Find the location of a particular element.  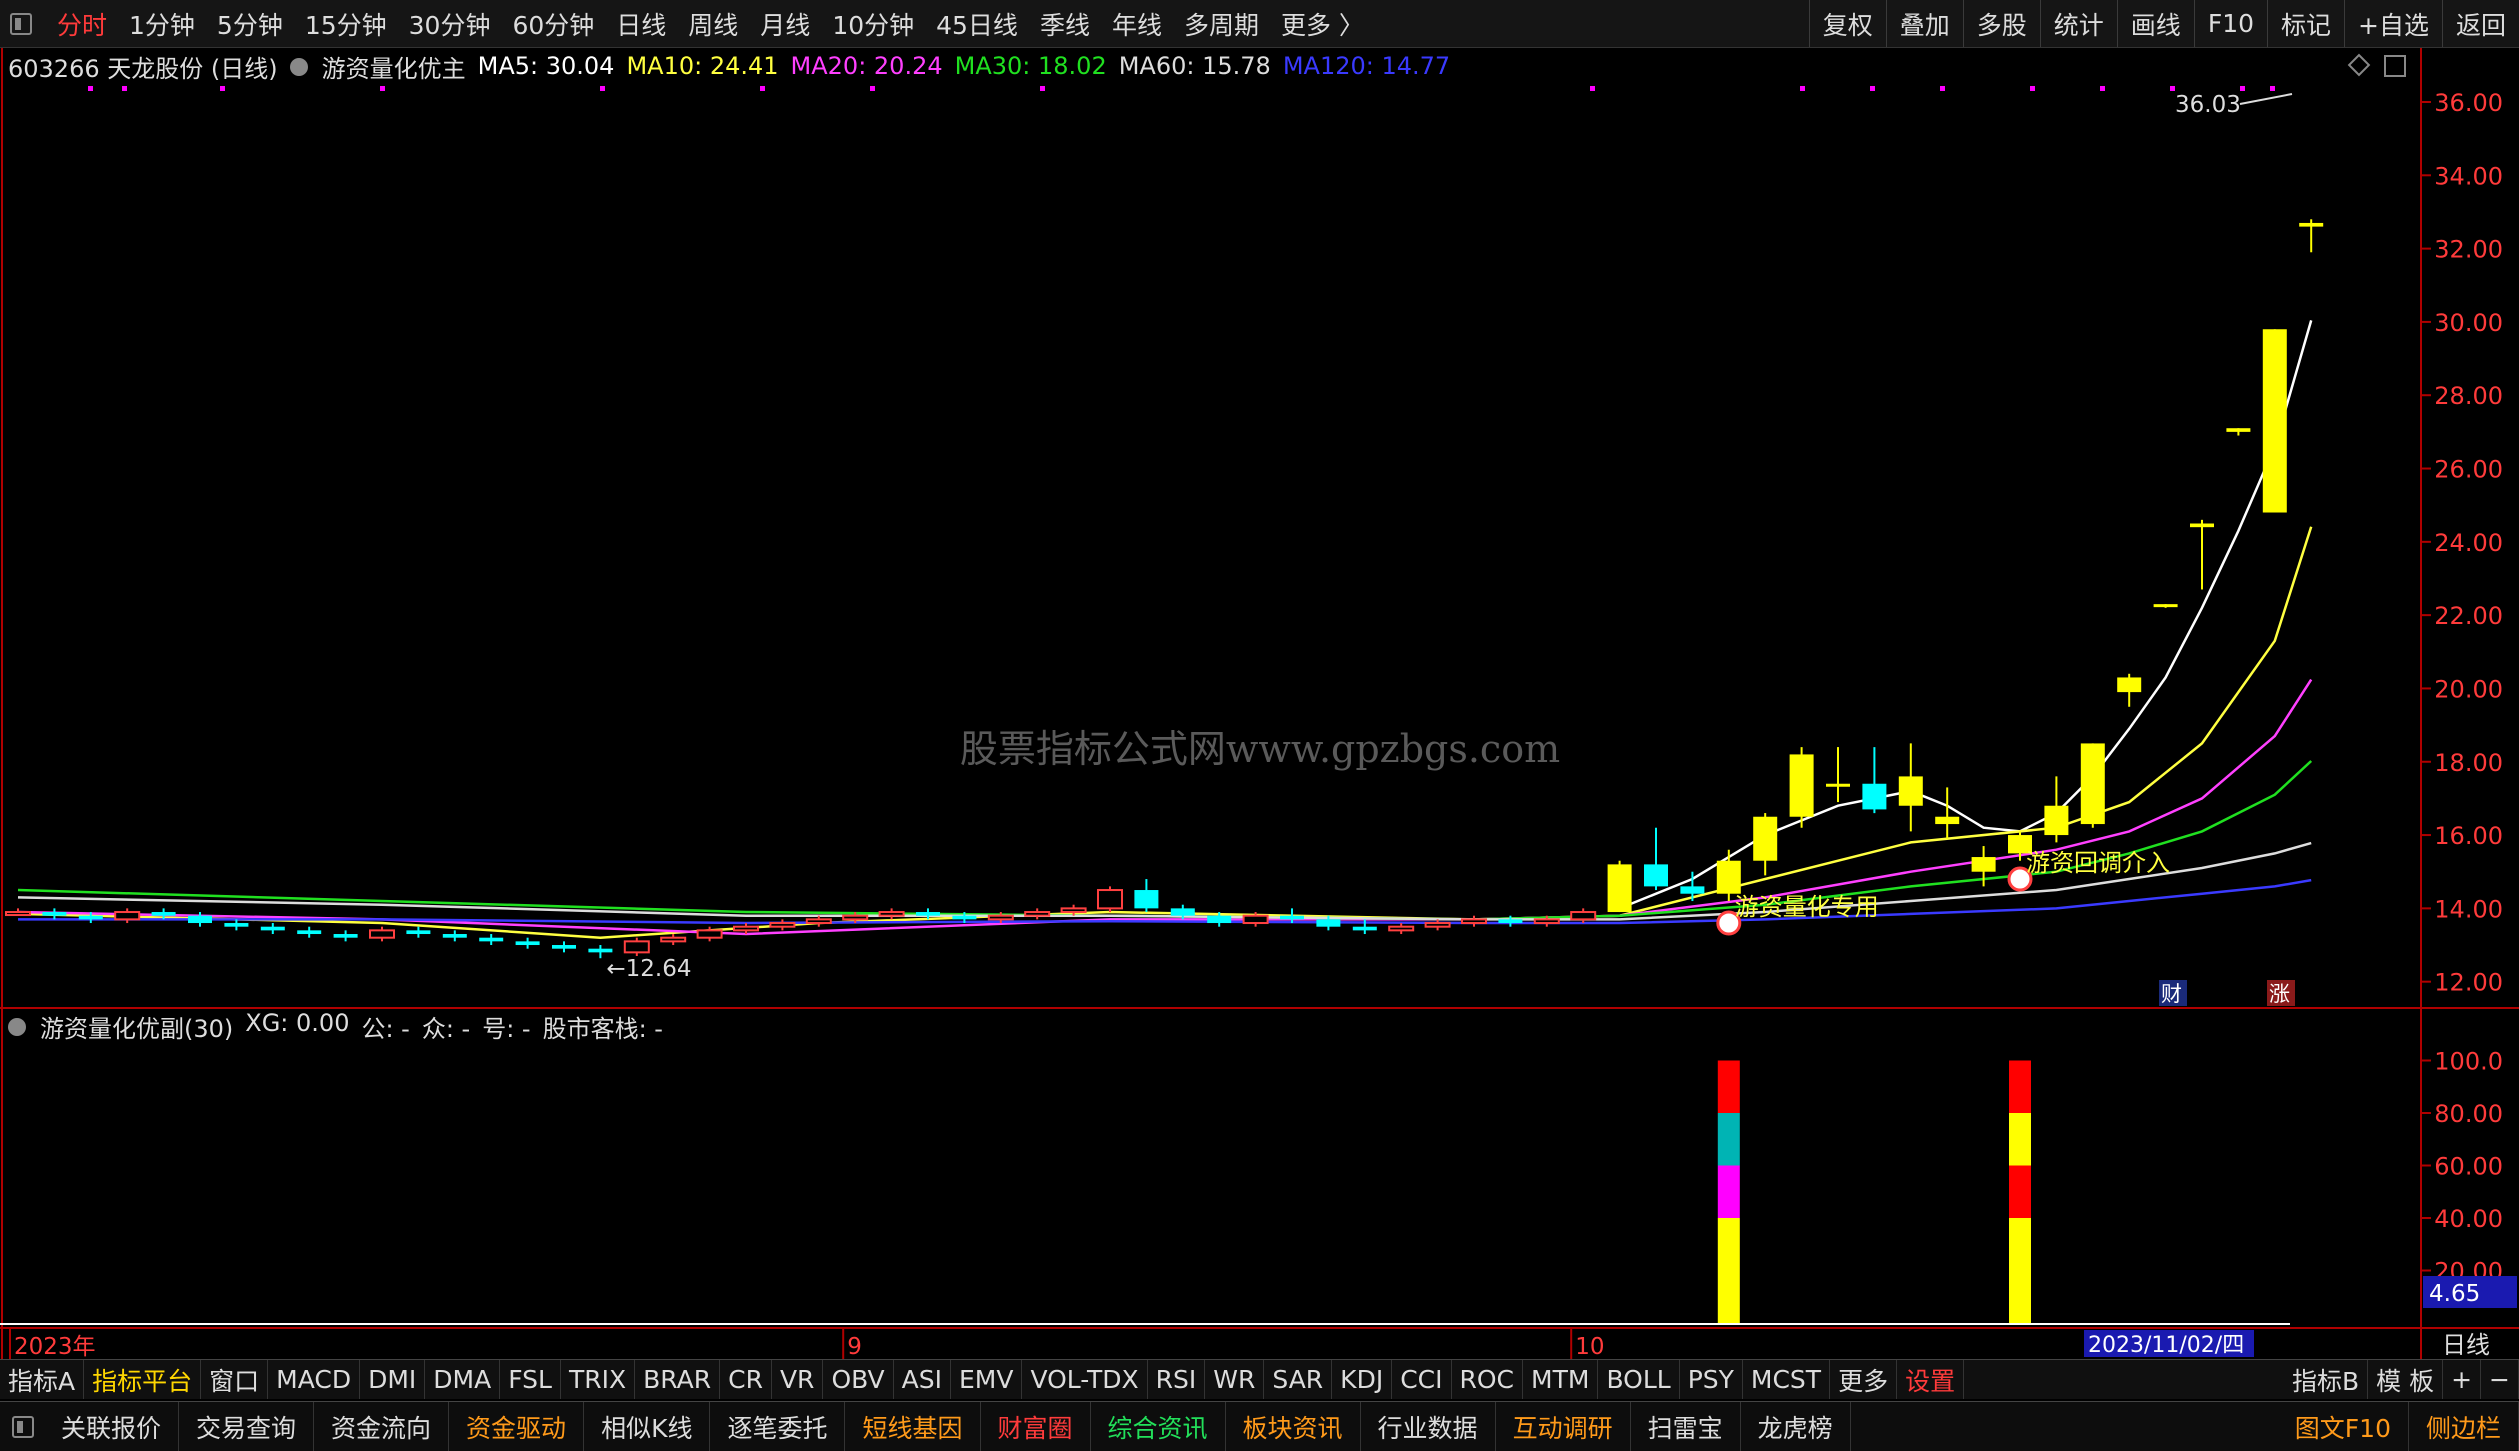

price-tick-label: 18.00 is located at coordinates (2468, 763).